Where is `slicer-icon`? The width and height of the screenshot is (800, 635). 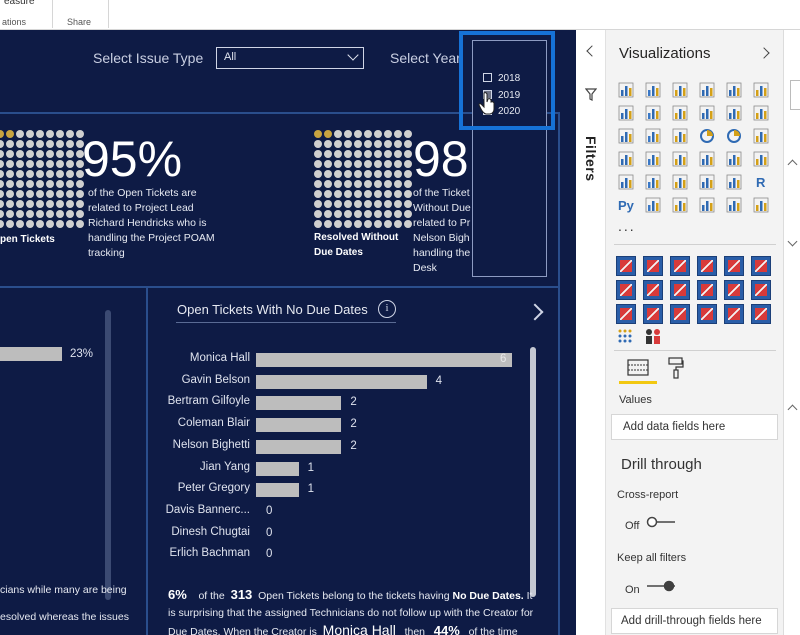 slicer-icon is located at coordinates (680, 182).